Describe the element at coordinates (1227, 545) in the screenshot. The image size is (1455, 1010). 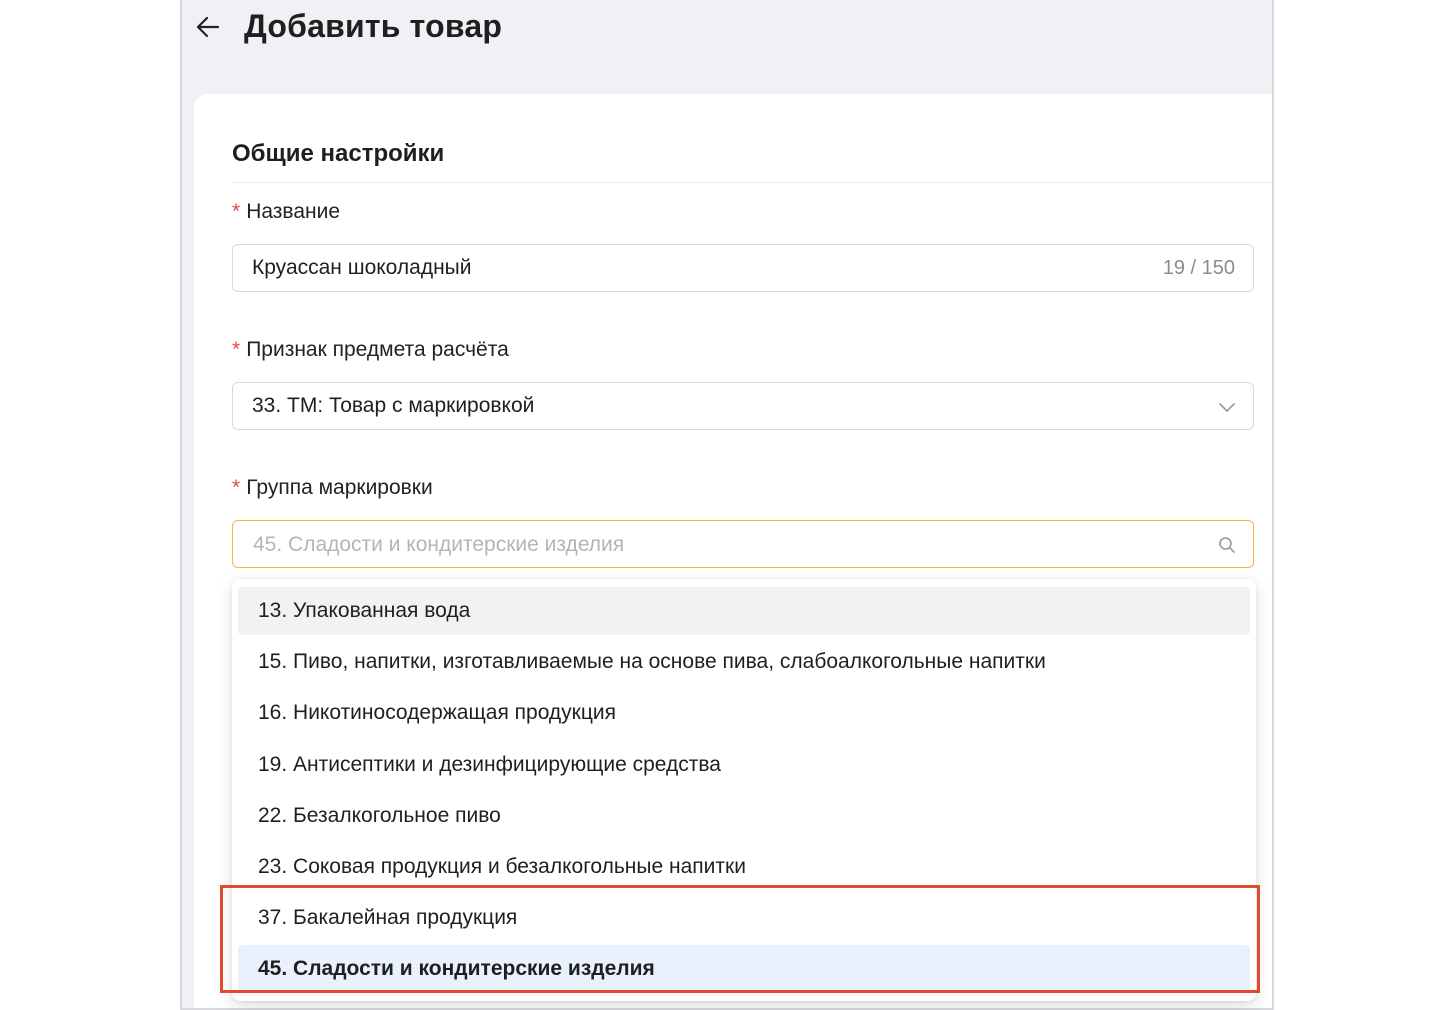
I see `search-icon` at that location.